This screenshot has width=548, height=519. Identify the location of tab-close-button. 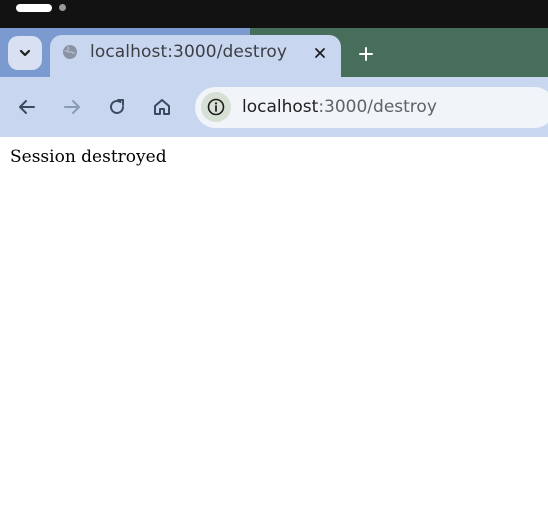
(320, 53).